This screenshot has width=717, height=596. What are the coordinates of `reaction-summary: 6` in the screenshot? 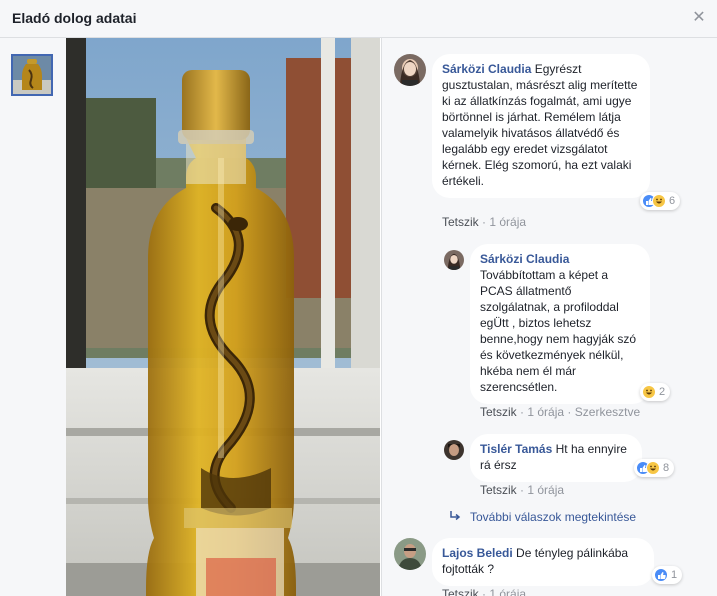 It's located at (660, 201).